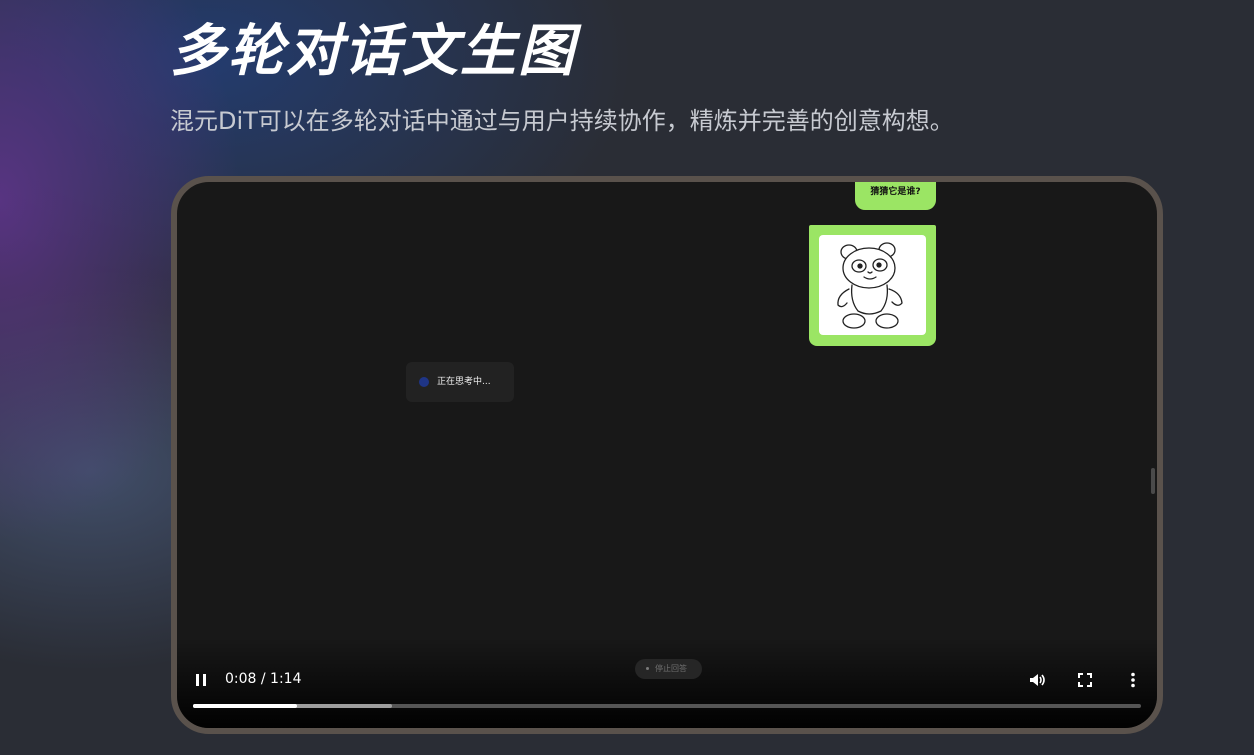 The image size is (1254, 755). Describe the element at coordinates (1153, 481) in the screenshot. I see `scrollbar-thumb` at that location.